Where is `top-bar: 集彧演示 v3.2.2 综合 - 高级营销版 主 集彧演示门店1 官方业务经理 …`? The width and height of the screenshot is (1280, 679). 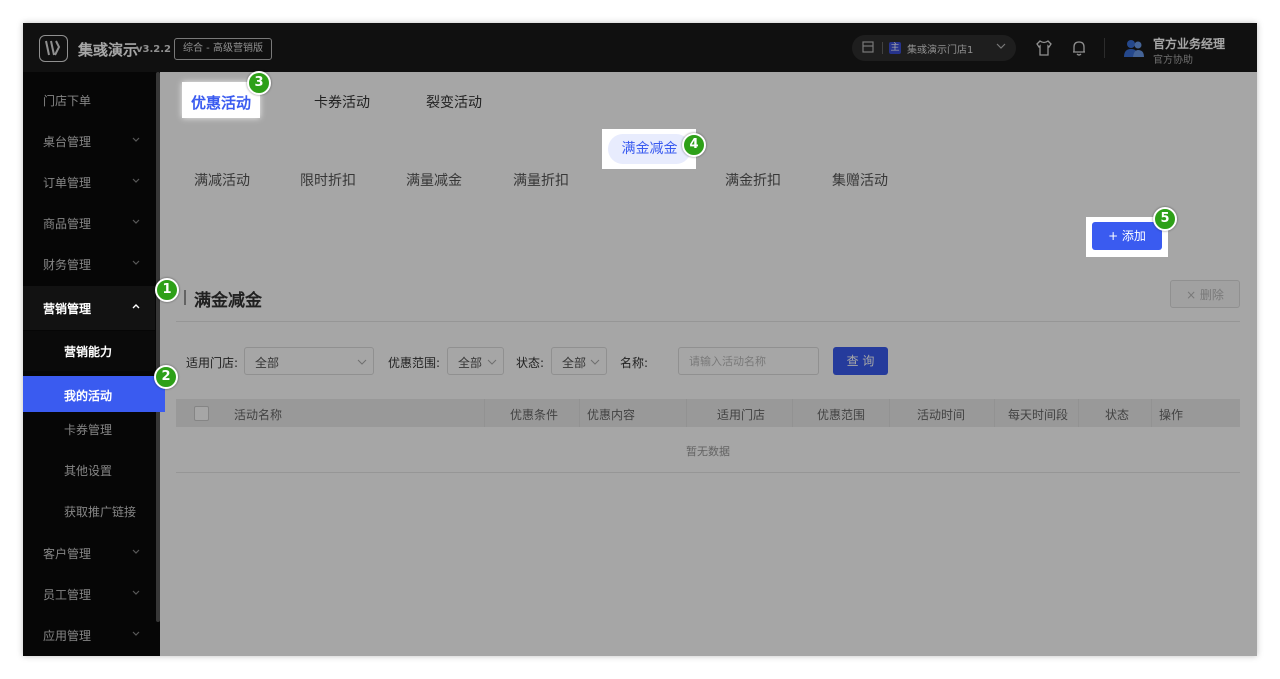 top-bar: 集彧演示 v3.2.2 综合 - 高级营销版 主 集彧演示门店1 官方业务经理 … is located at coordinates (640, 47).